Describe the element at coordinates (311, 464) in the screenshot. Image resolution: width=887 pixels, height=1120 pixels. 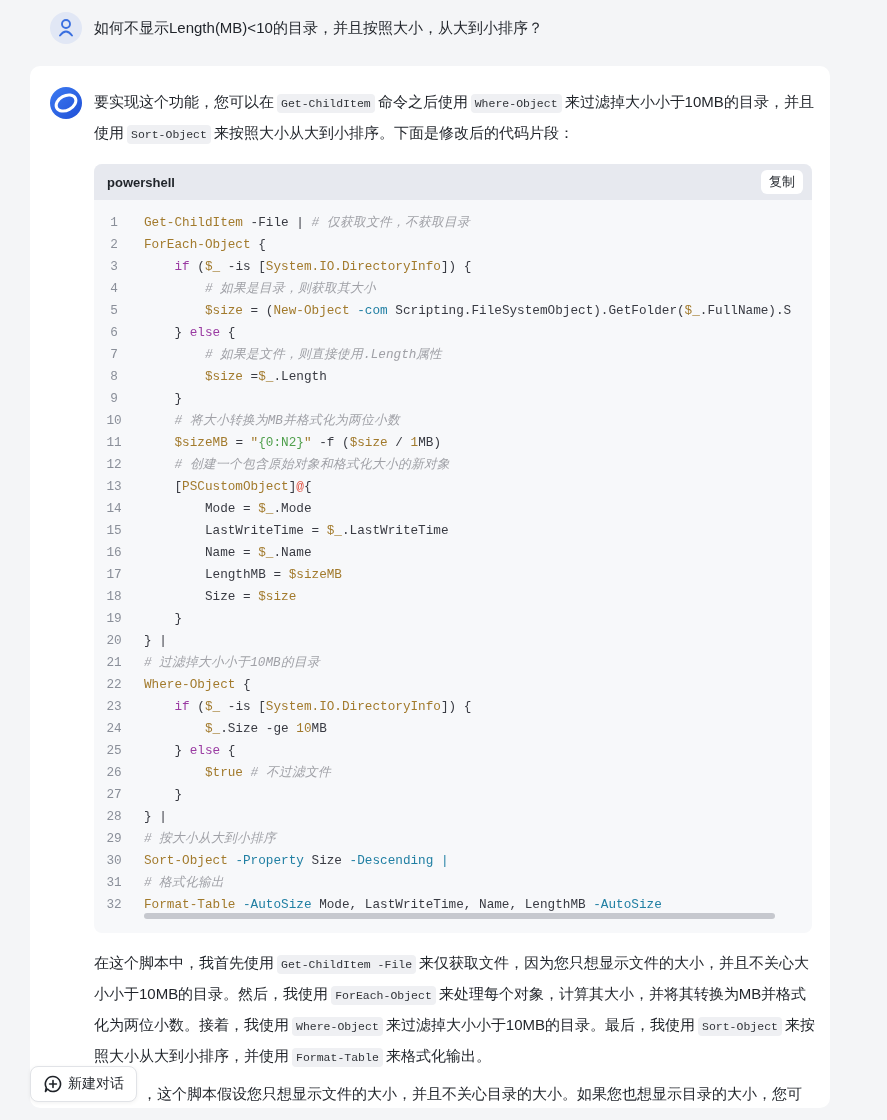
I see `code-line: # 创建一个包含原始对象和格式化大小的新对象` at that location.